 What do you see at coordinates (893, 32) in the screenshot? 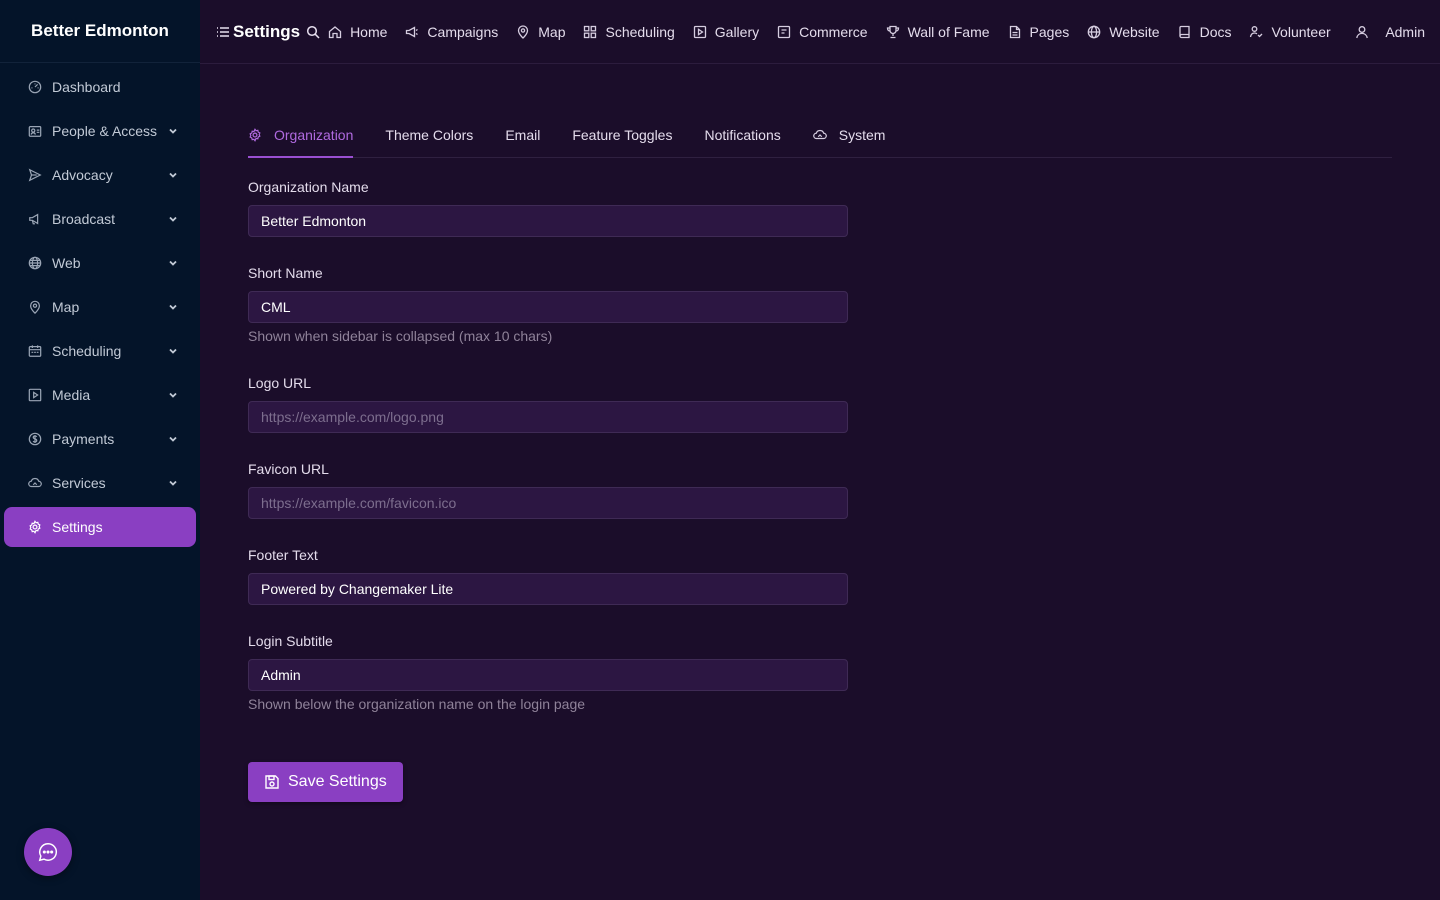
I see `trophy-icon` at bounding box center [893, 32].